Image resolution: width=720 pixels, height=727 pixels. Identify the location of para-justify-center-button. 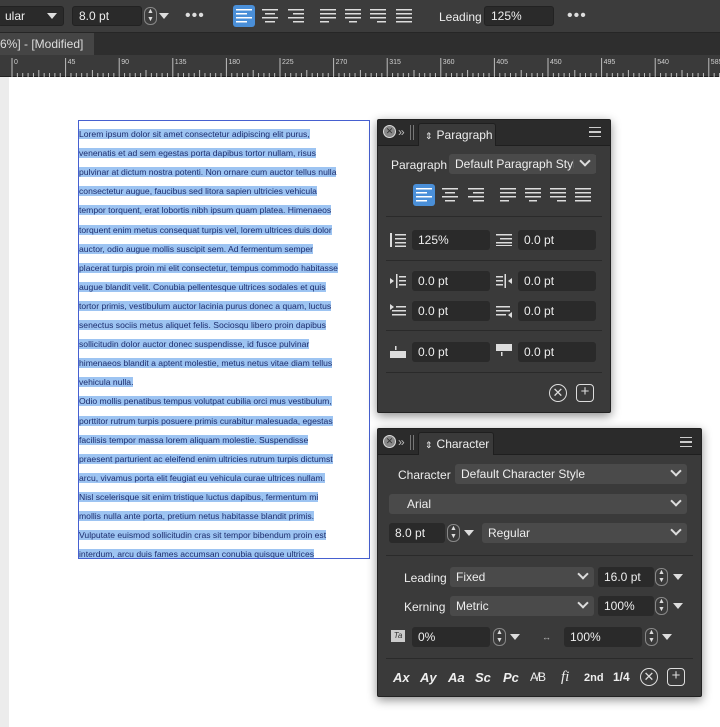
(533, 195).